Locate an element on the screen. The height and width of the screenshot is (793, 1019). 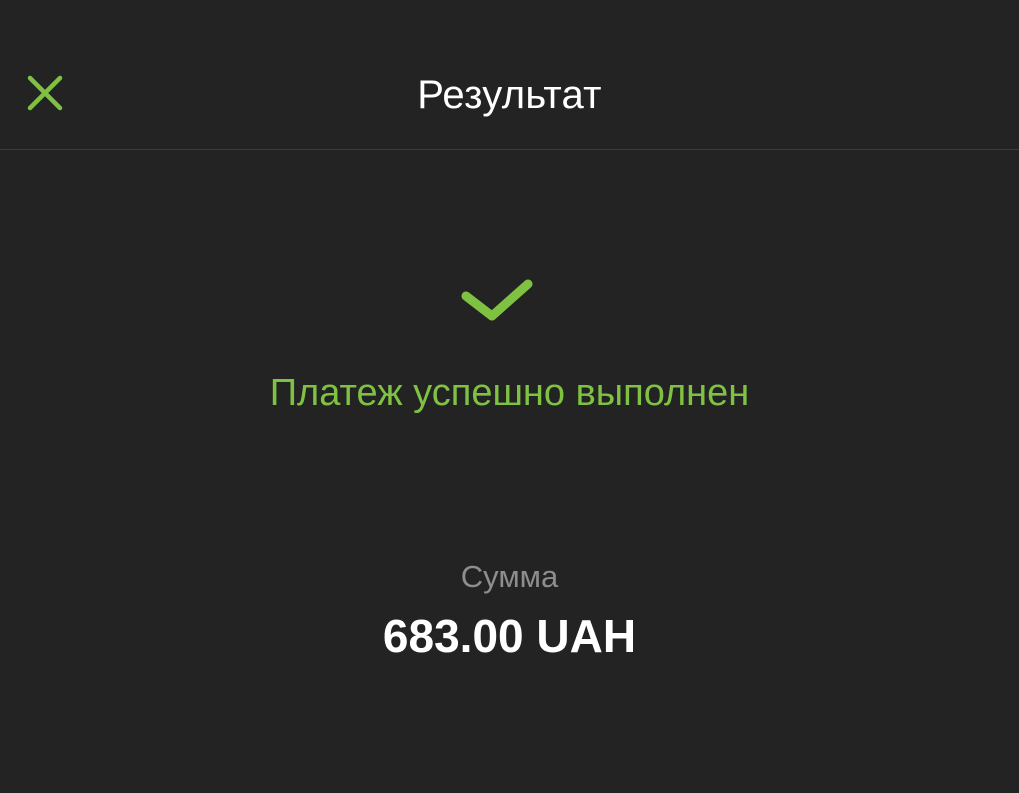
amount-label: Сумма is located at coordinates (509, 576).